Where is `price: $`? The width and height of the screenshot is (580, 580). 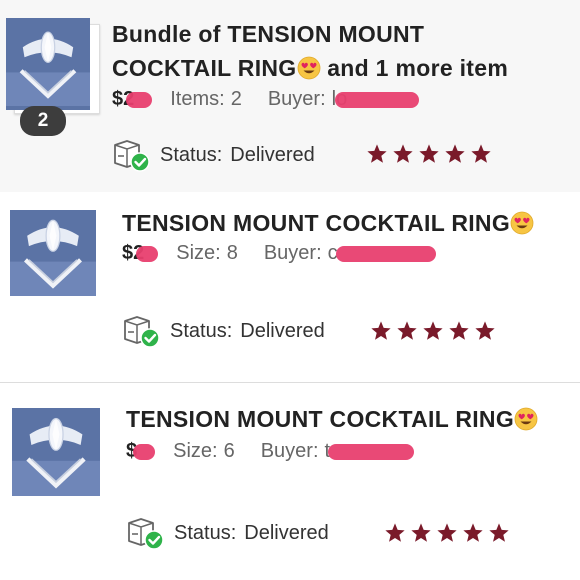 price: $ is located at coordinates (141, 451).